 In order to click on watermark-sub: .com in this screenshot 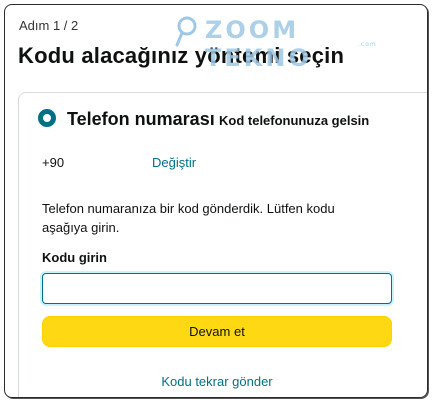, I will do `click(367, 44)`.